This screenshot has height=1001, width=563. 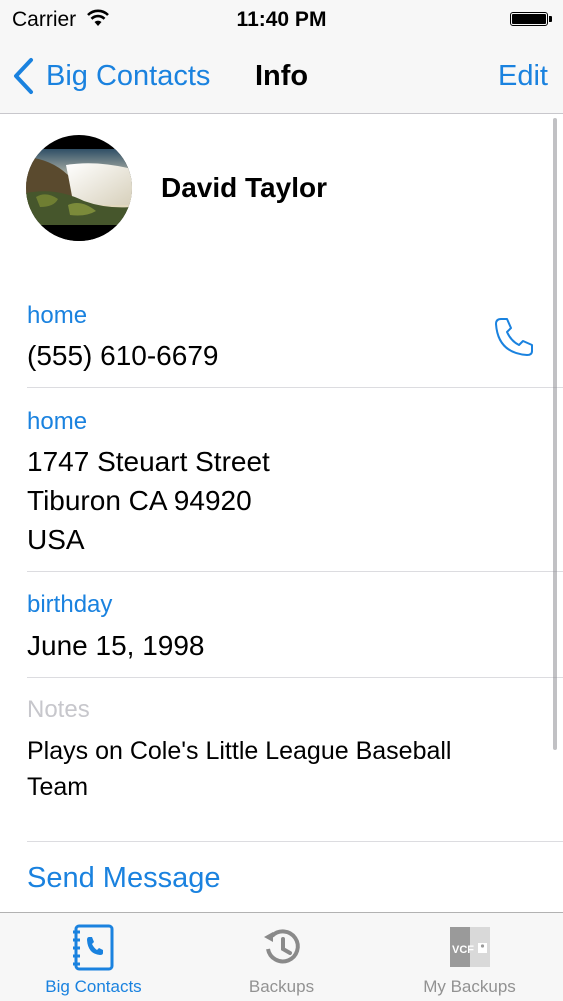 I want to click on back-button: Big Contacts, so click(x=111, y=76).